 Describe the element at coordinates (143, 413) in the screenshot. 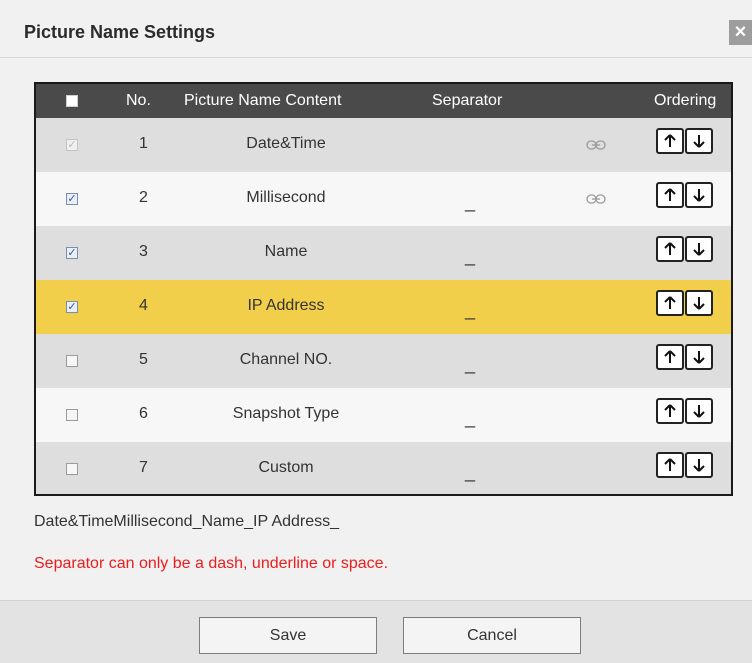

I see `row-number: 6` at that location.